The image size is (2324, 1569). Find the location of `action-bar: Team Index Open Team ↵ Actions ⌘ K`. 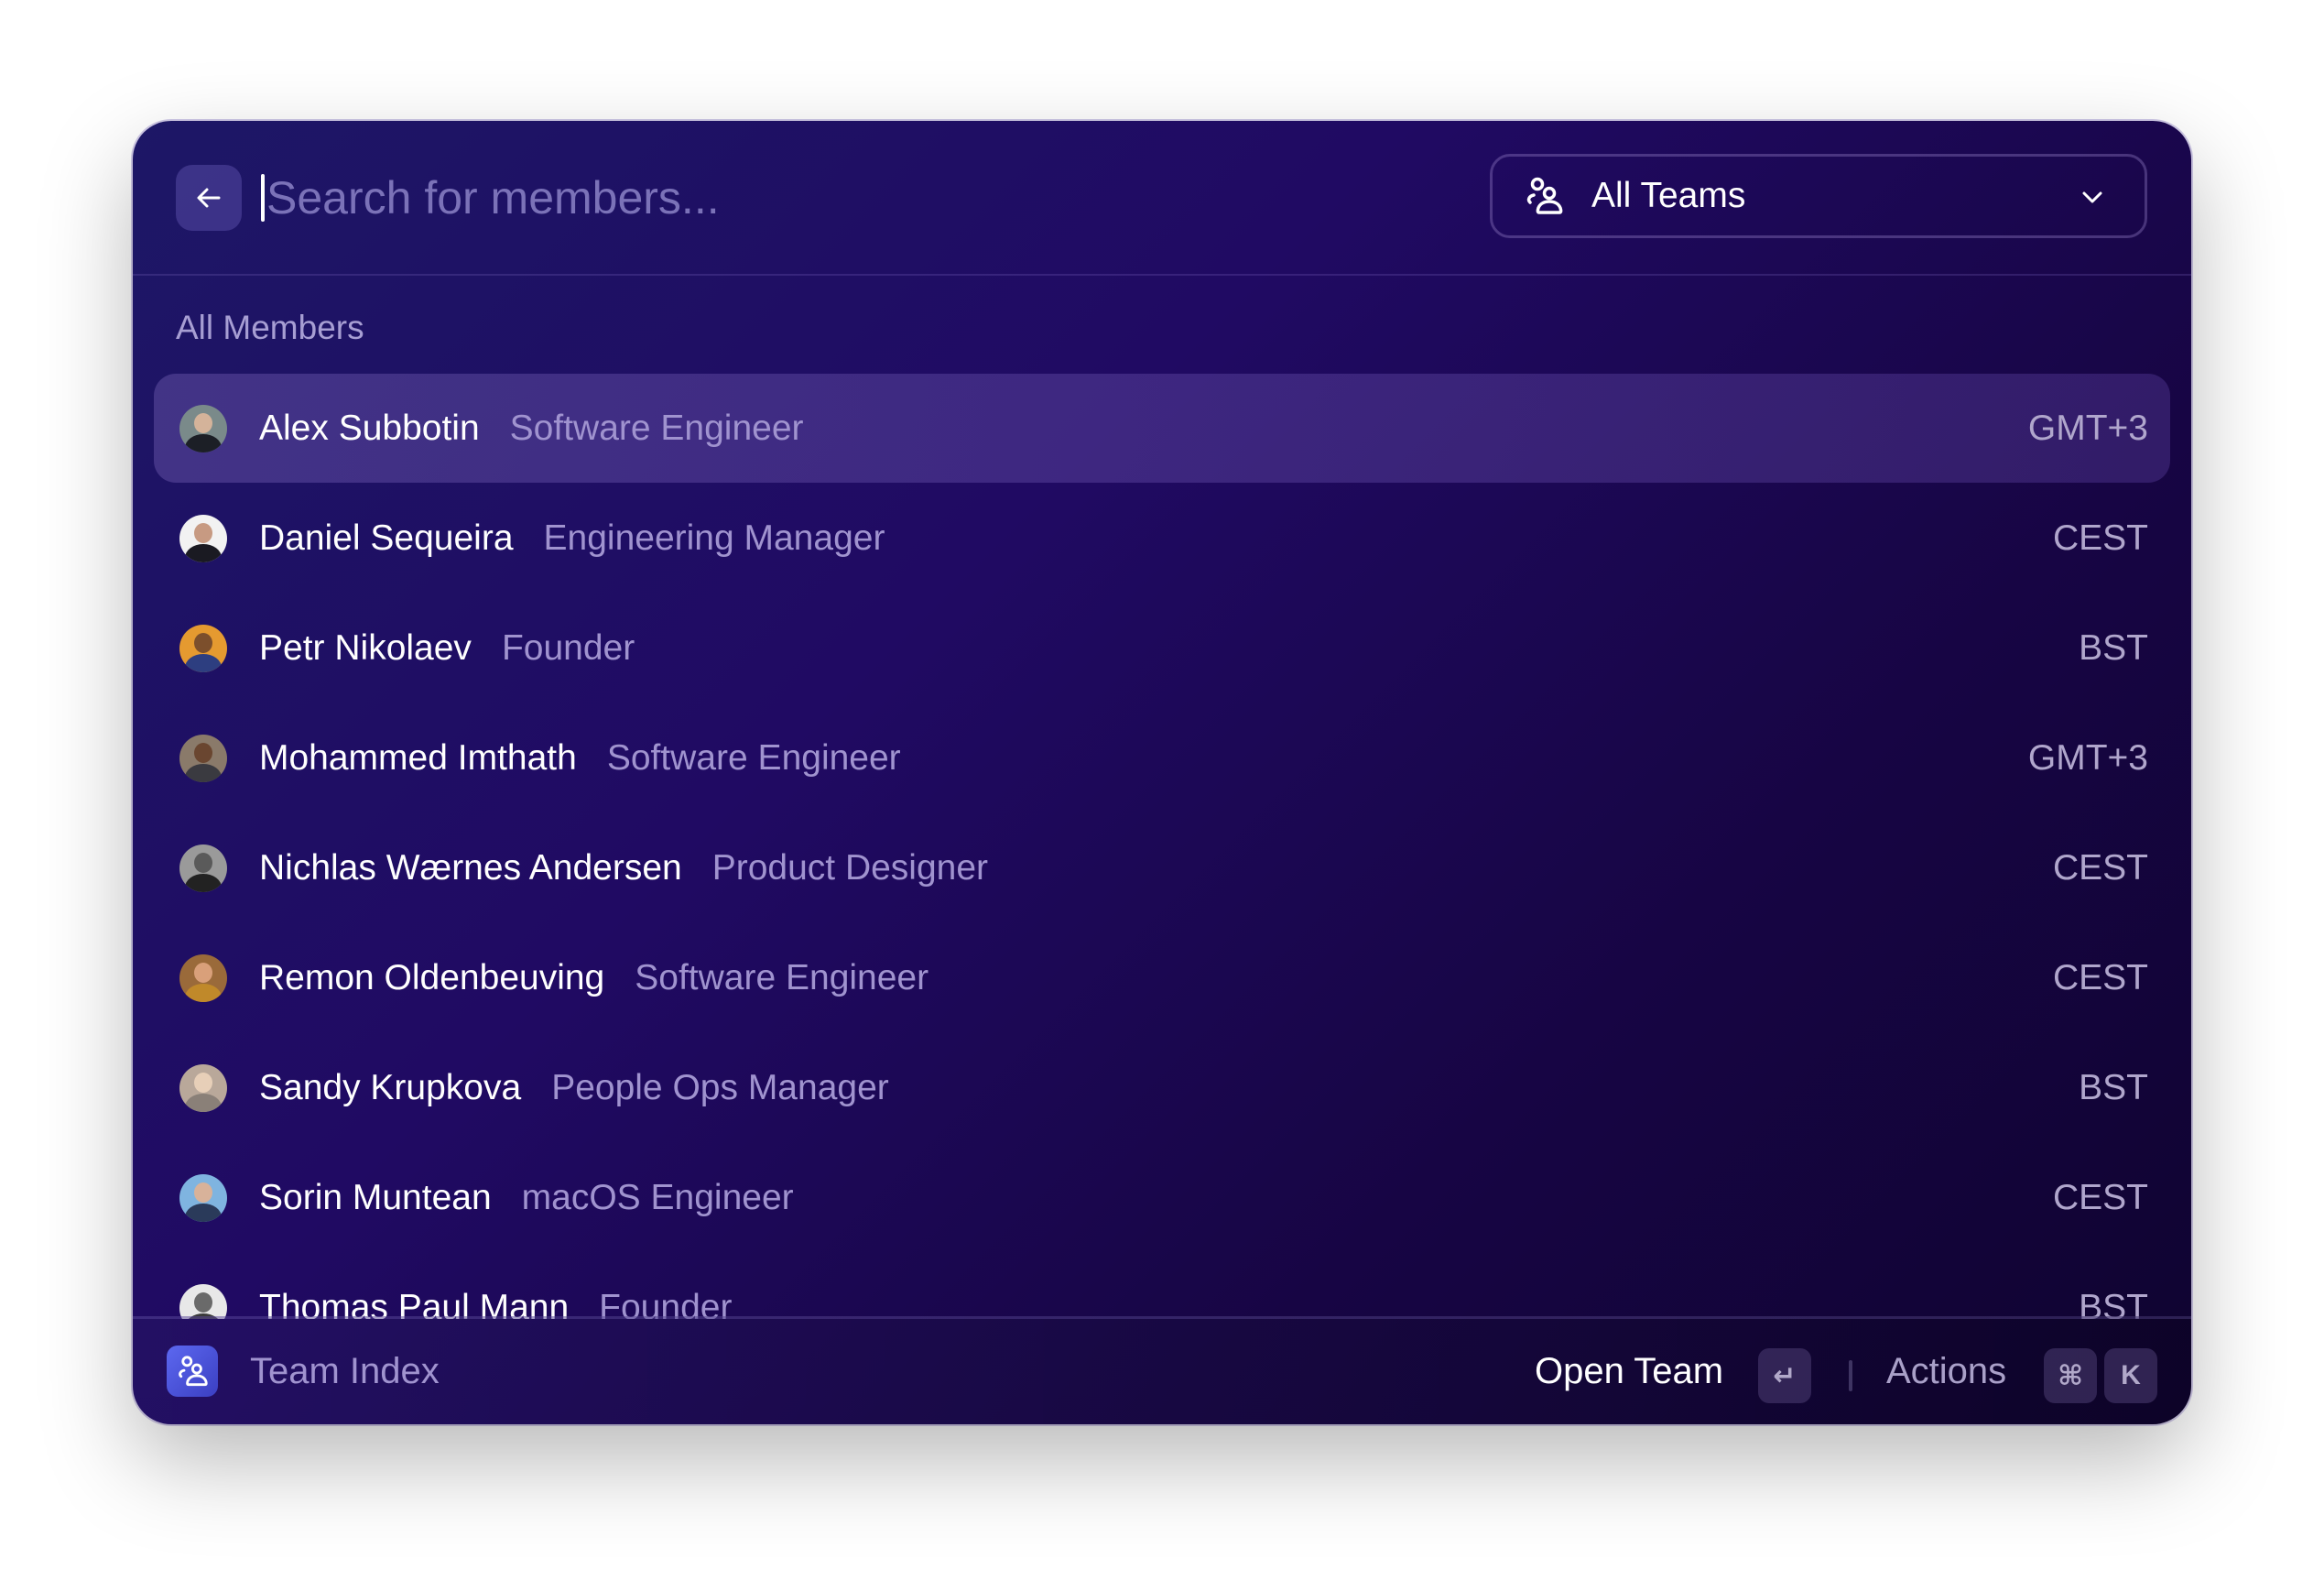

action-bar: Team Index Open Team ↵ Actions ⌘ K is located at coordinates (1162, 1370).